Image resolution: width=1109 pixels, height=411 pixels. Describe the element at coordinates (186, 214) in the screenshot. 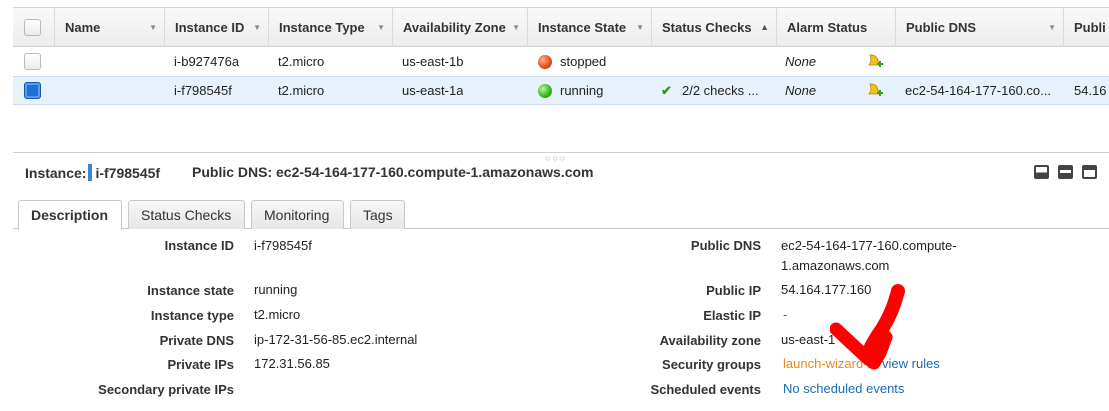

I see `tab-status-checks: Status Checks` at that location.